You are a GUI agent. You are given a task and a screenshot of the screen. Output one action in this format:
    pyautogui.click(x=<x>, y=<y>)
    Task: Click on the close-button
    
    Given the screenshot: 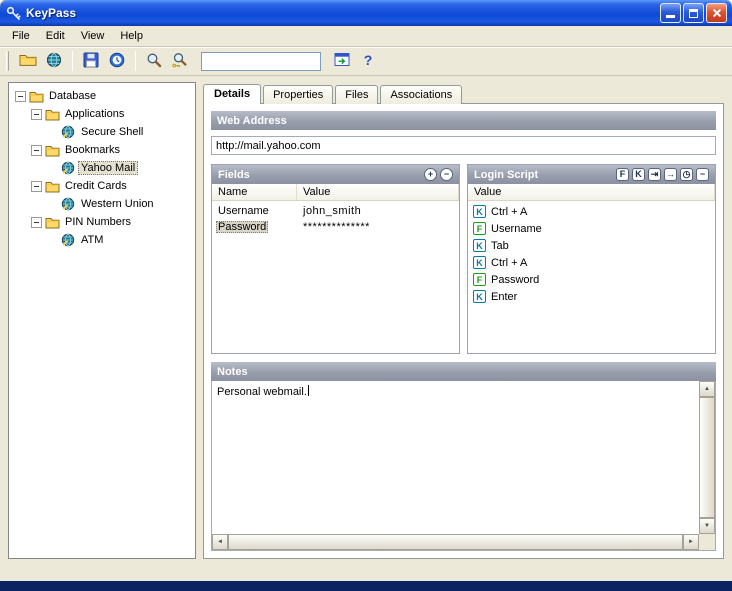 What is the action you would take?
    pyautogui.click(x=716, y=13)
    